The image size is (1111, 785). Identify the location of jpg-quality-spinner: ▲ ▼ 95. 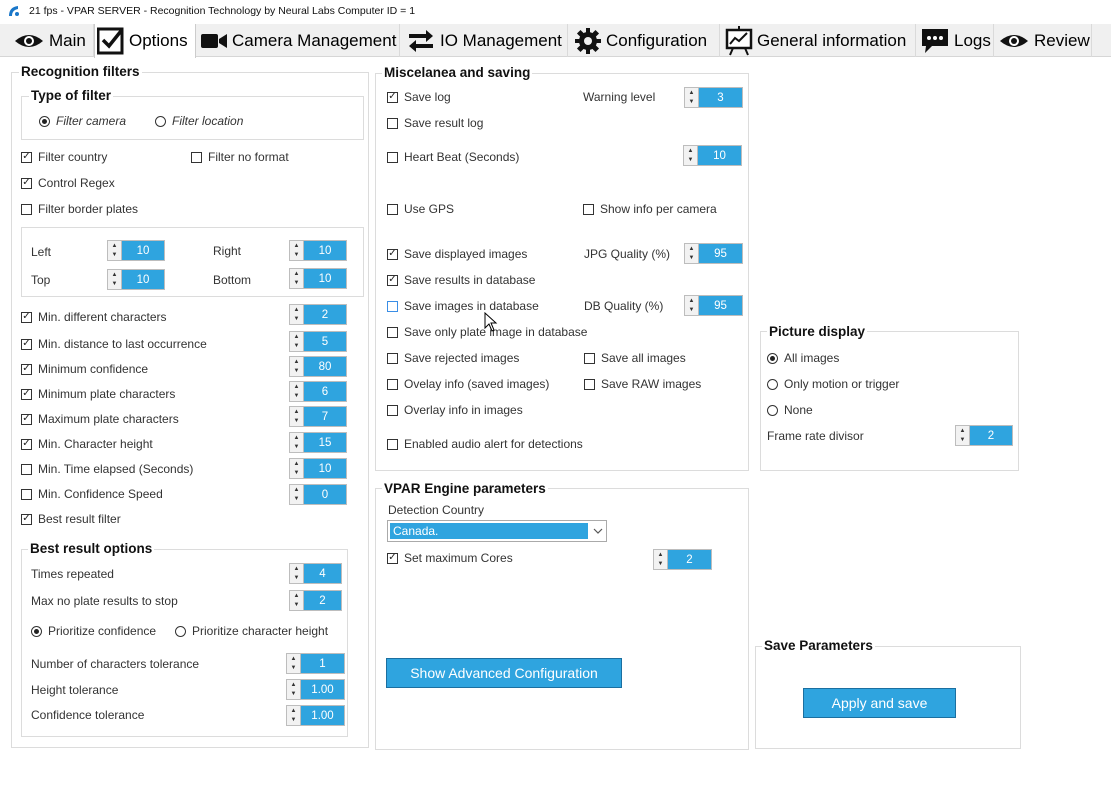
(713, 253).